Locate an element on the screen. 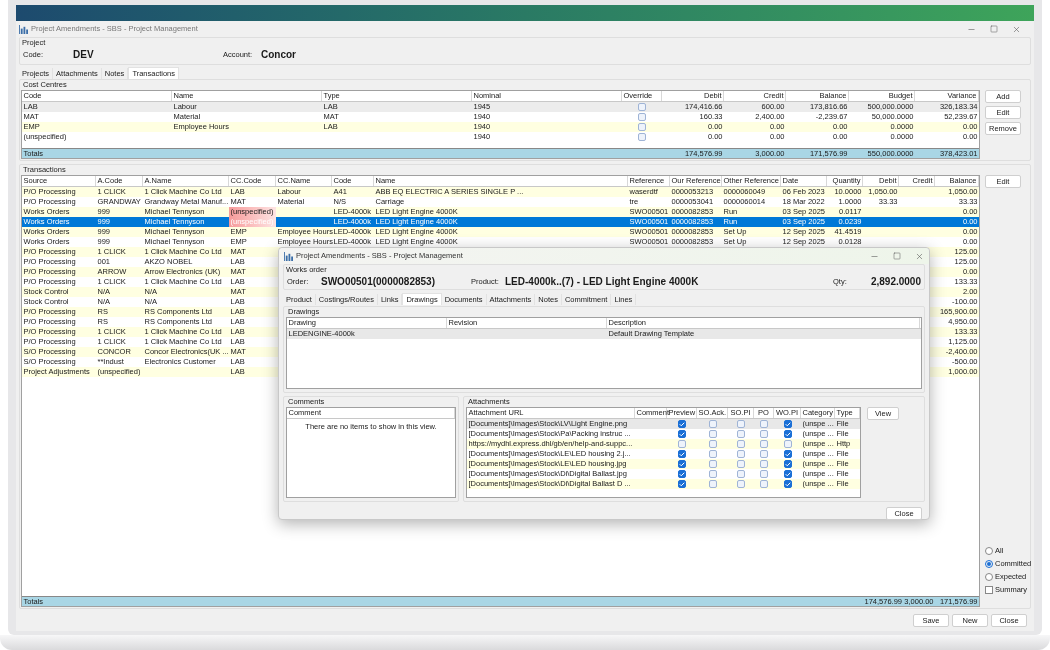  project-code: DEV is located at coordinates (84, 55).